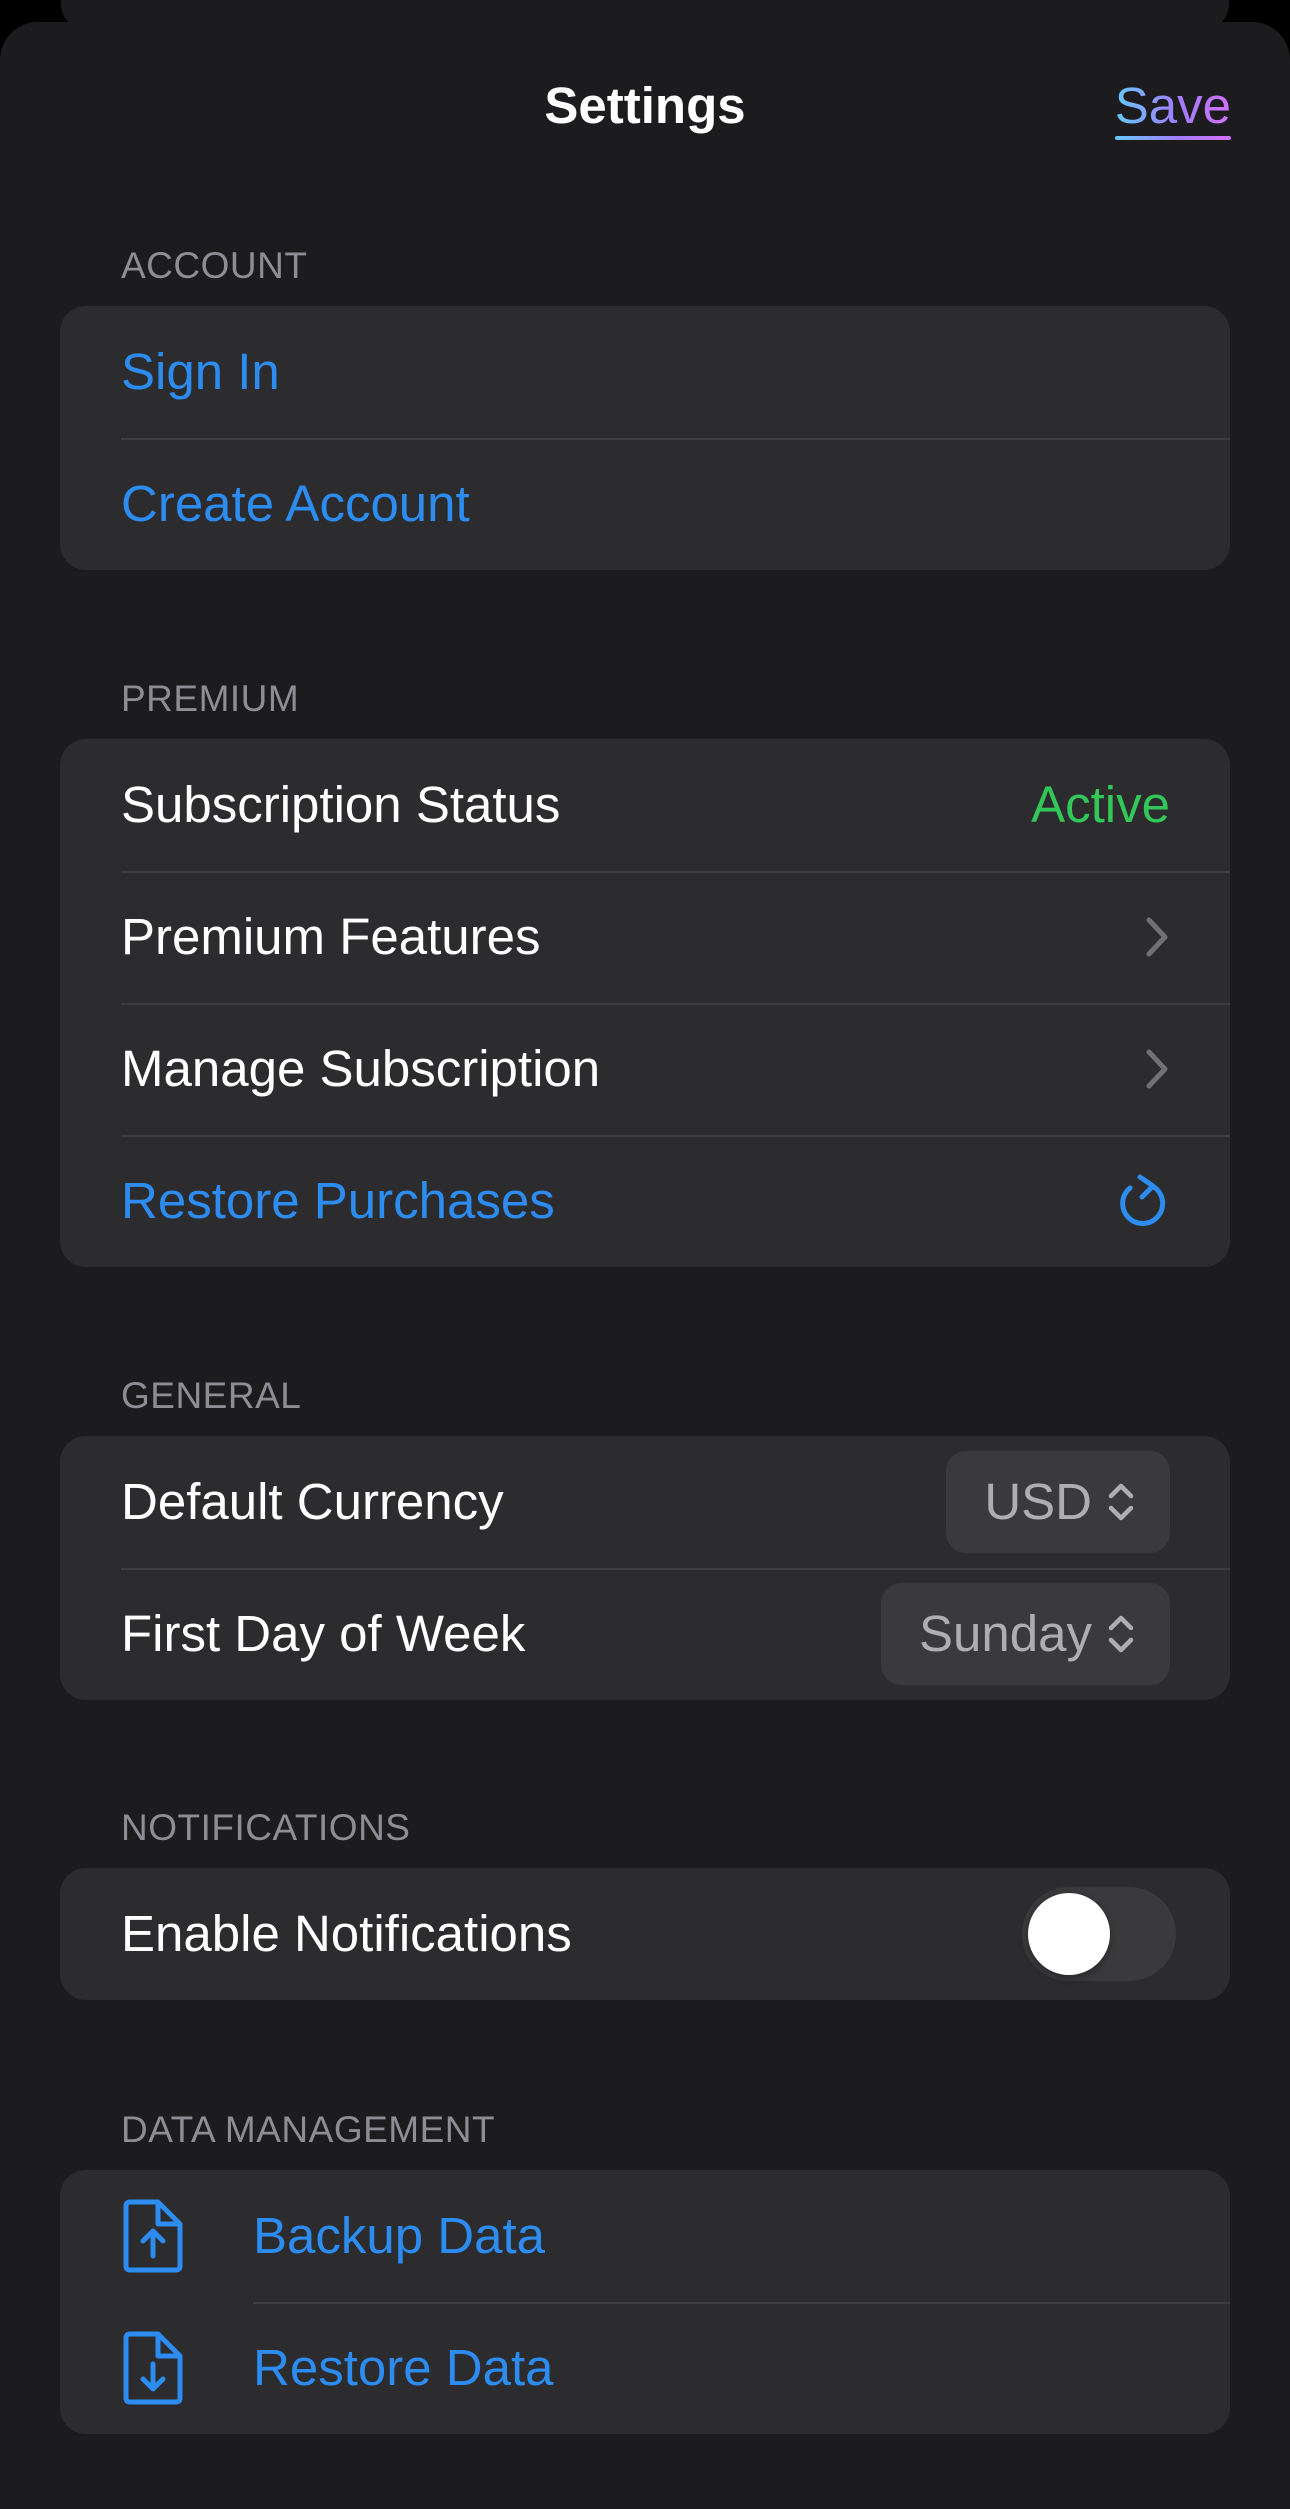  Describe the element at coordinates (1172, 138) in the screenshot. I see `save-underline` at that location.